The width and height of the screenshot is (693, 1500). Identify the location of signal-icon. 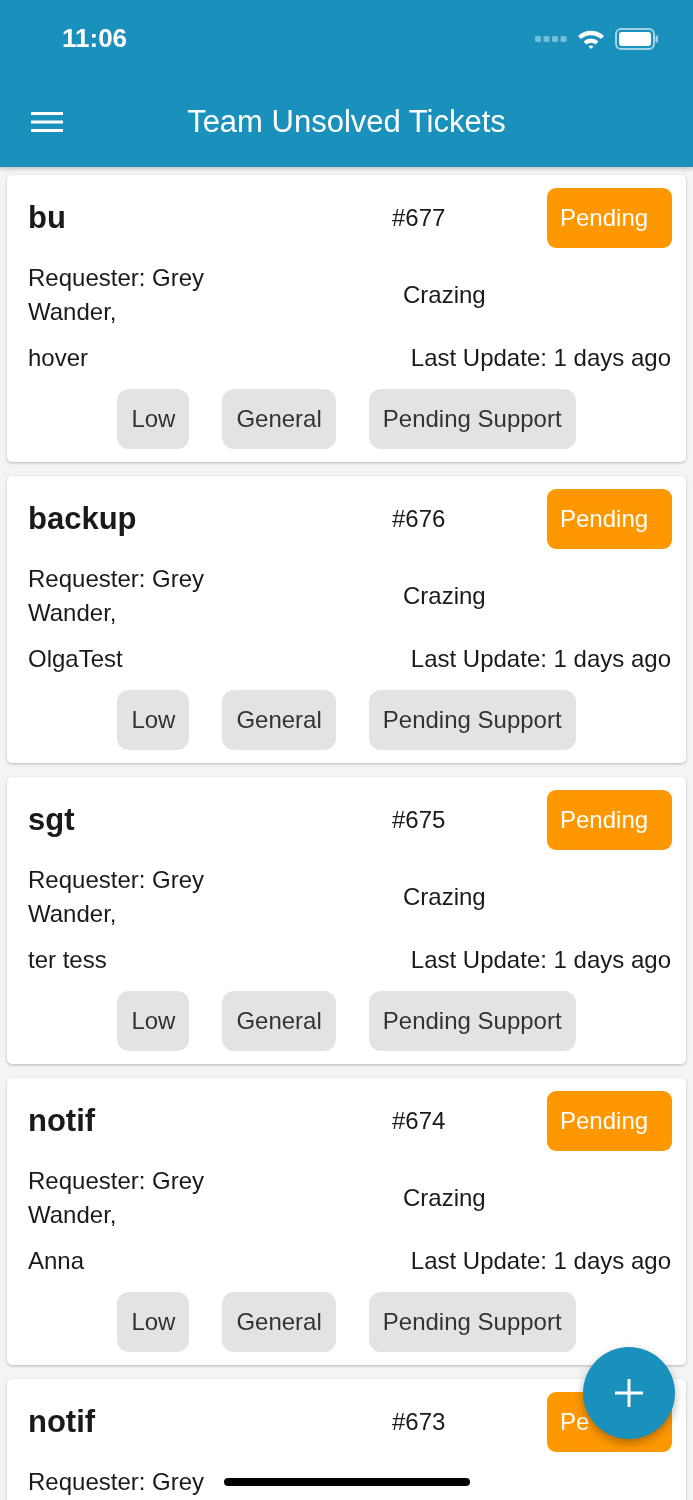
(551, 39).